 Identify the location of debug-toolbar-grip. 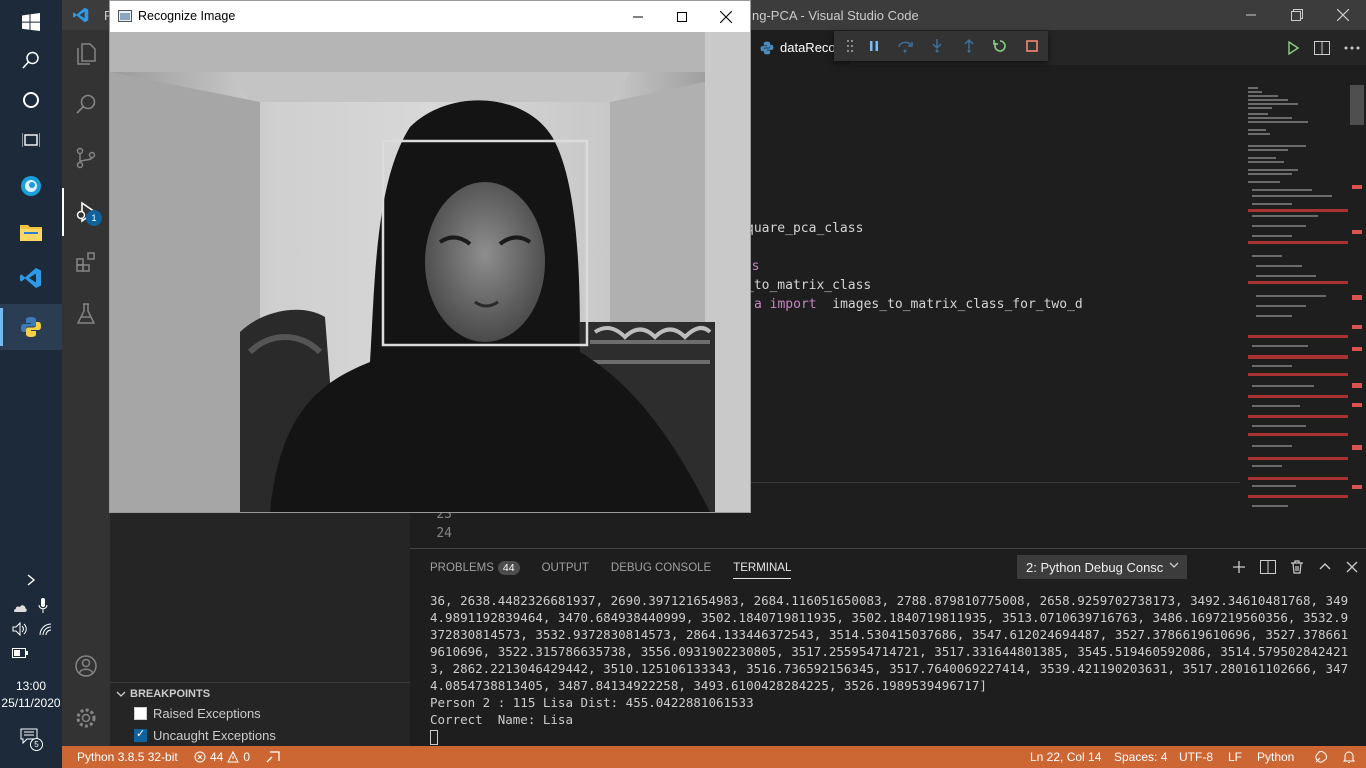
(850, 46).